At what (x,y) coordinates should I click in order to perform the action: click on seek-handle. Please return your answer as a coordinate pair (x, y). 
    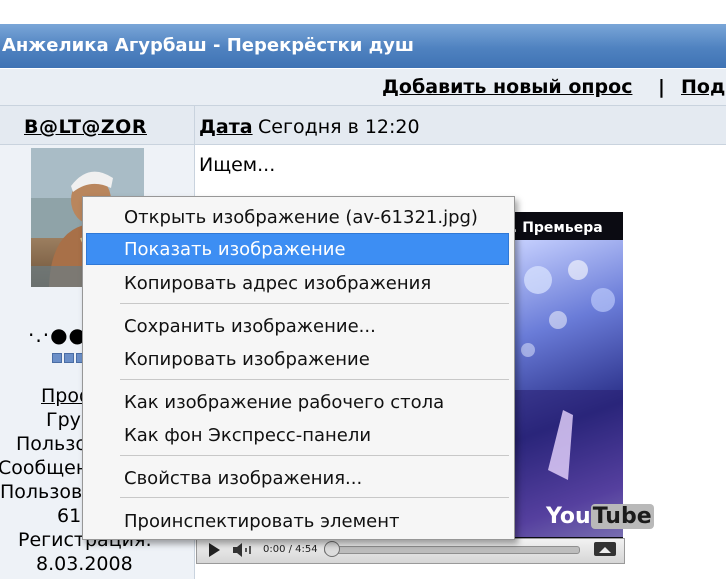
    Looking at the image, I should click on (332, 549).